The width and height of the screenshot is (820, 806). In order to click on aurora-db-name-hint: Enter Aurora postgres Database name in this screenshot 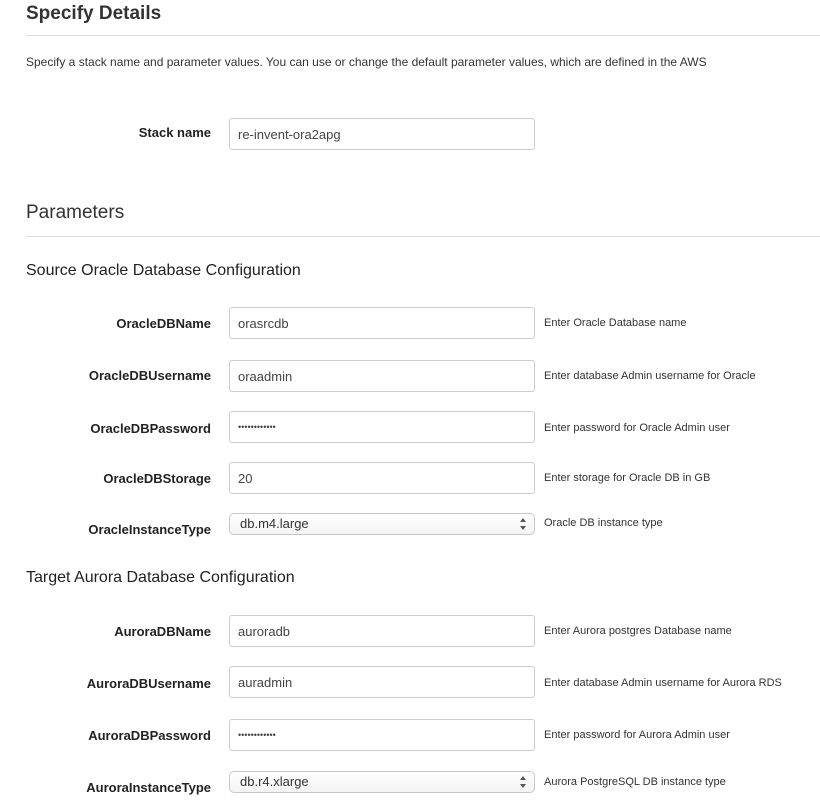, I will do `click(638, 631)`.